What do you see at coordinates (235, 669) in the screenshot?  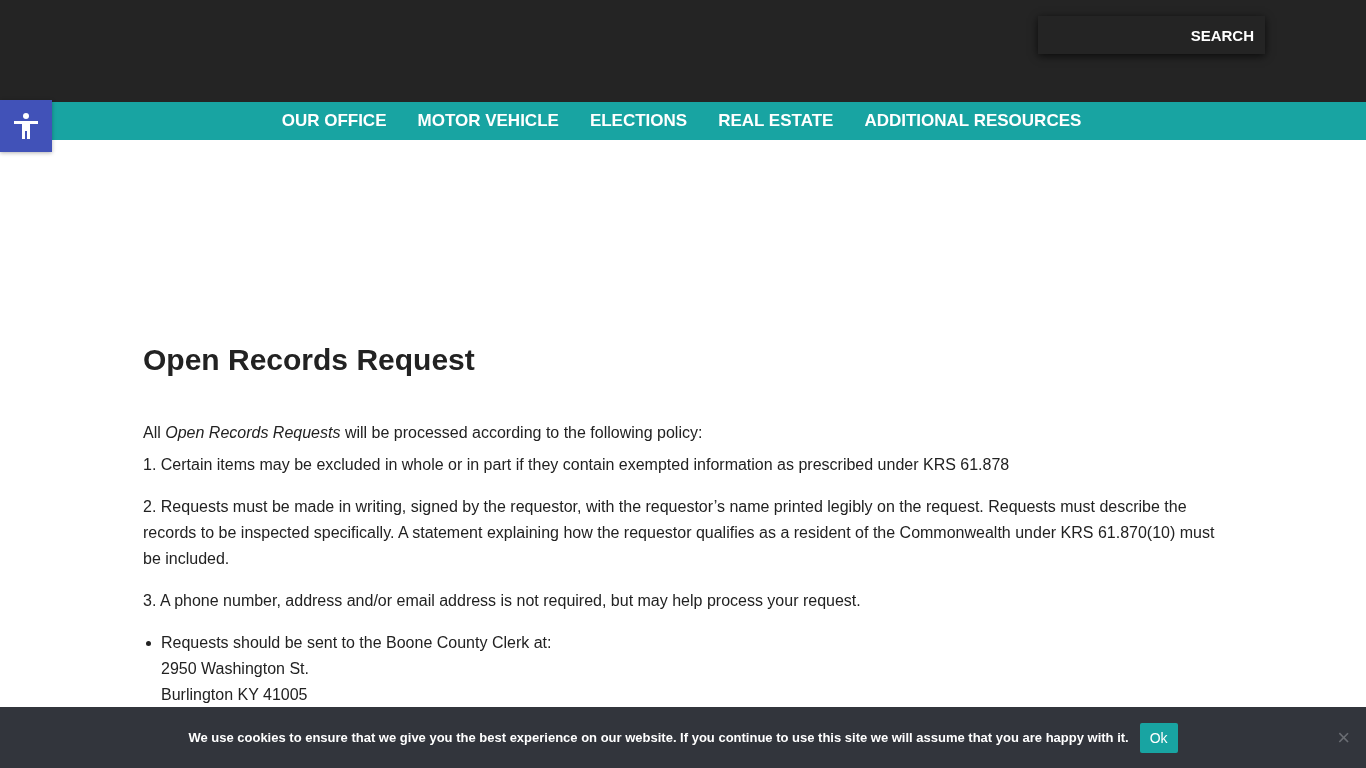 I see `address-line: 2950 Washington St.` at bounding box center [235, 669].